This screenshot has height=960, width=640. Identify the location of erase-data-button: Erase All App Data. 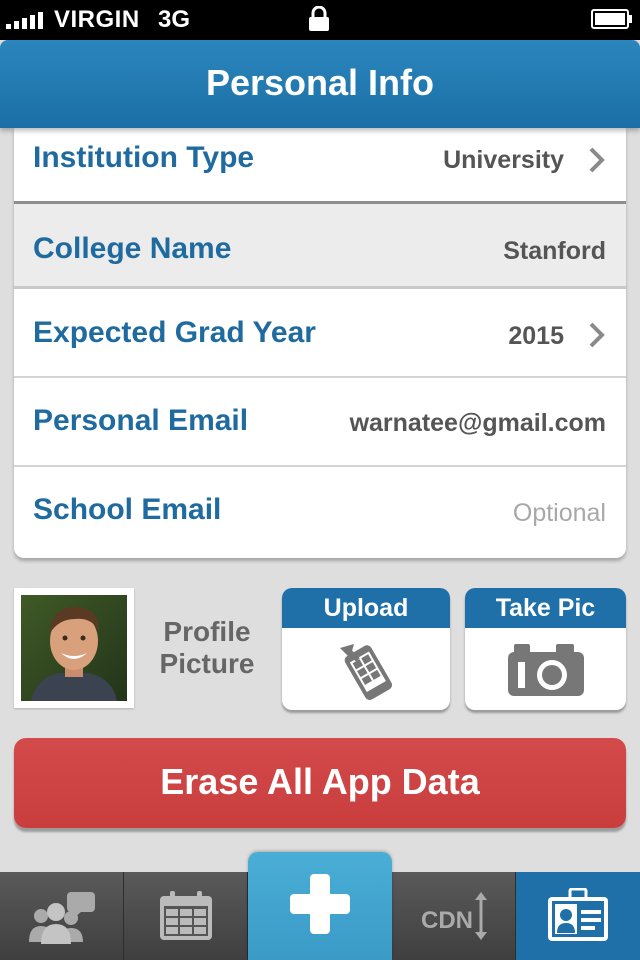
(320, 783).